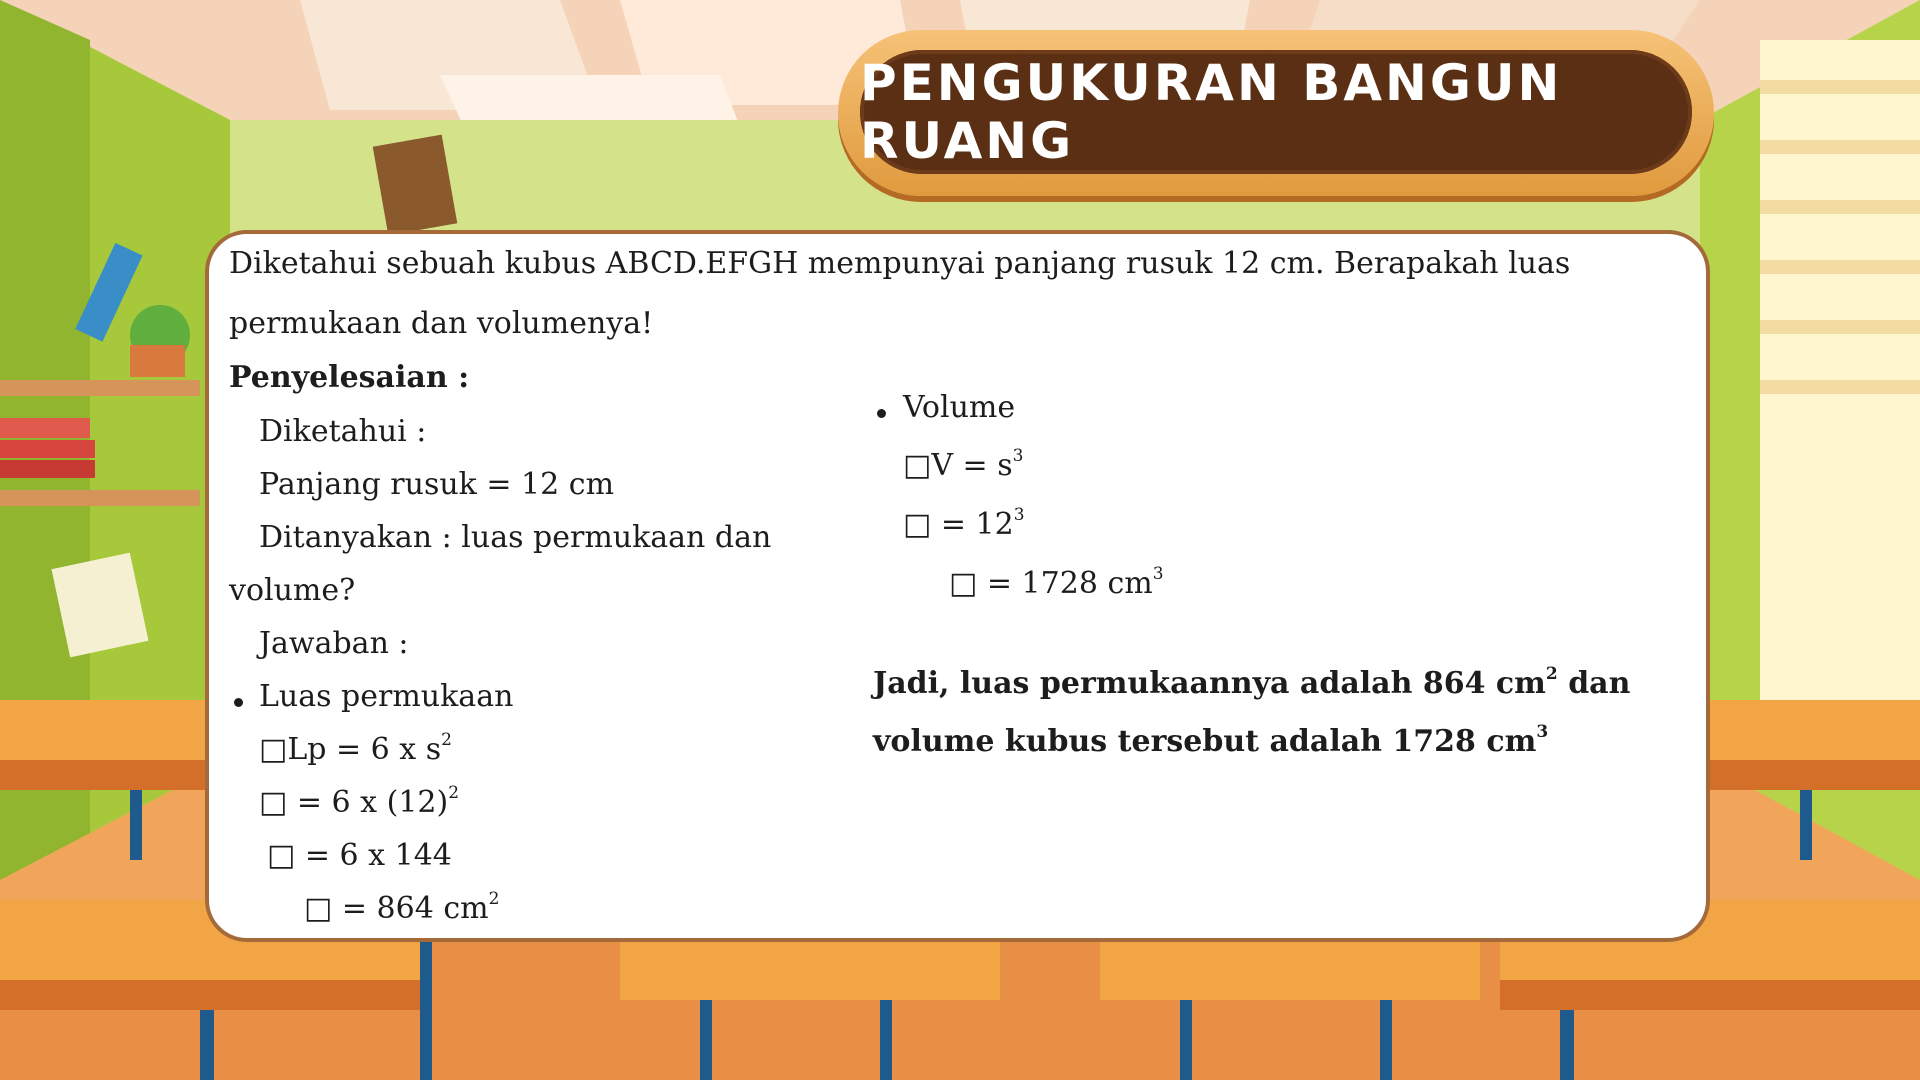 Image resolution: width=1920 pixels, height=1080 pixels. What do you see at coordinates (964, 523) in the screenshot?
I see `volume-step-2: □ = 123` at bounding box center [964, 523].